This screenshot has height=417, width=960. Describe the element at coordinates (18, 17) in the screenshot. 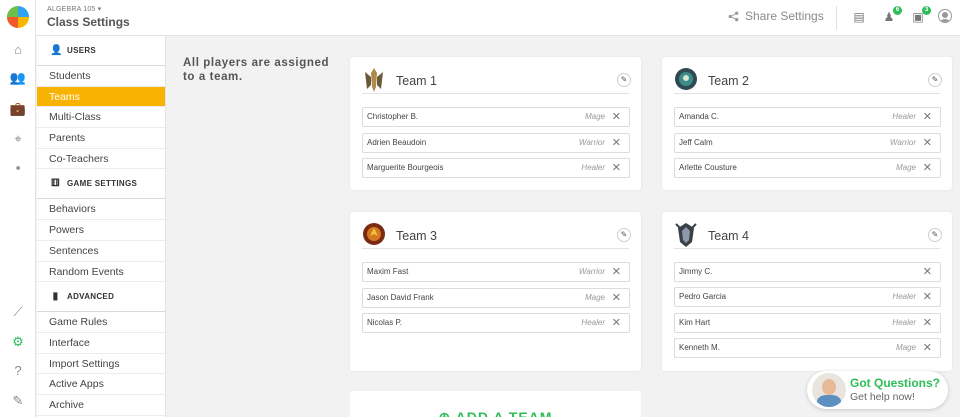

I see `classcraft-logo-icon` at that location.